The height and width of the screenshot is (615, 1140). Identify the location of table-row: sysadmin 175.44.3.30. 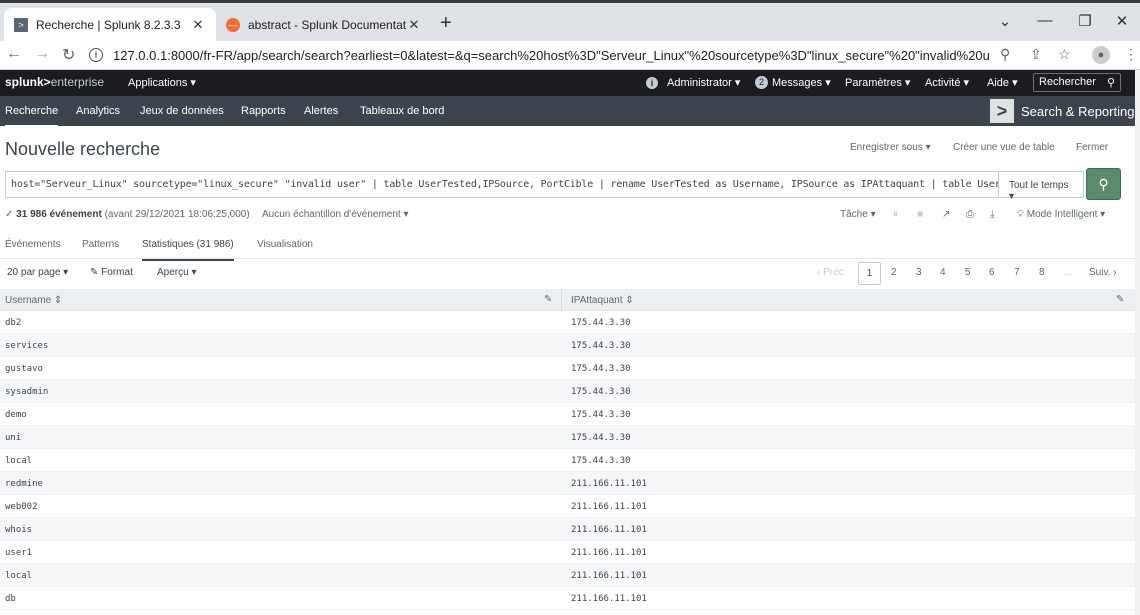
(570, 391).